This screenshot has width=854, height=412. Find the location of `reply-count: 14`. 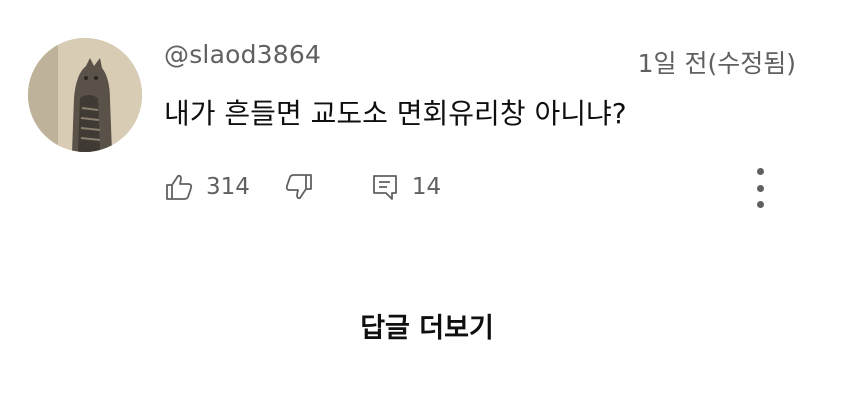

reply-count: 14 is located at coordinates (426, 187).